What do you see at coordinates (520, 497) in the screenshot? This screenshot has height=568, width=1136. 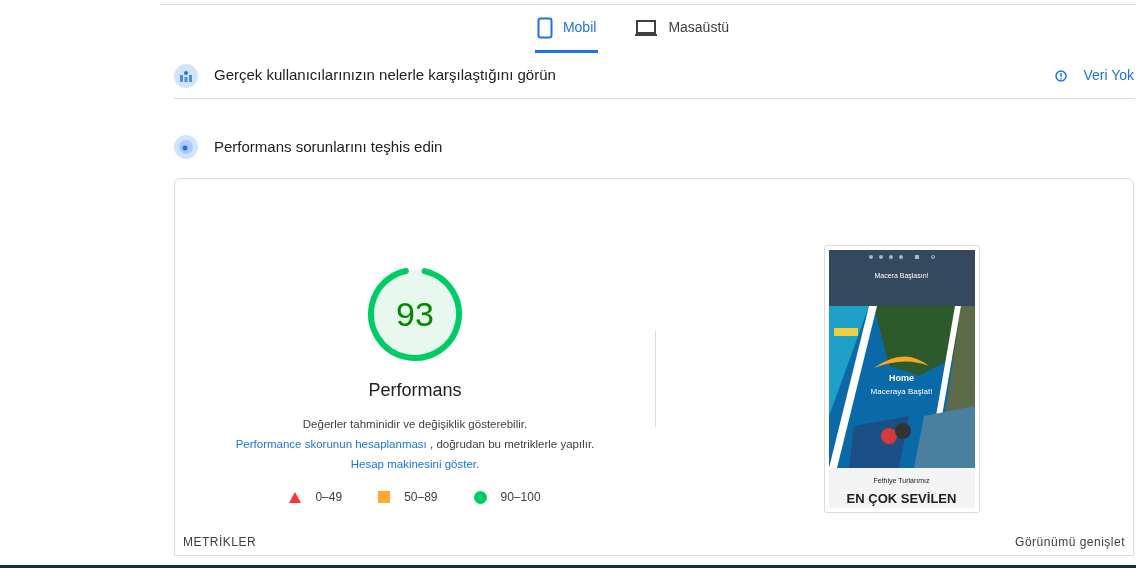 I see `legend-label: 90–100` at bounding box center [520, 497].